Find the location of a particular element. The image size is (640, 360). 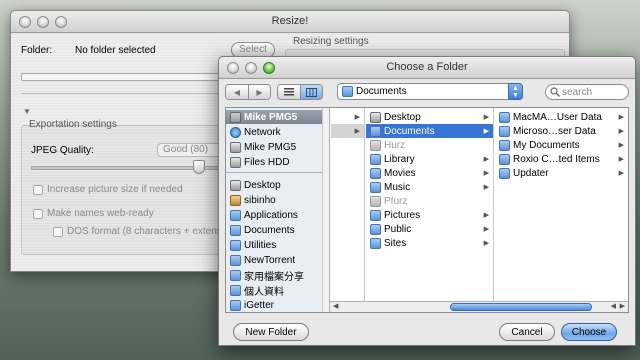

scroll-right-icon: ▶ is located at coordinates (622, 306).